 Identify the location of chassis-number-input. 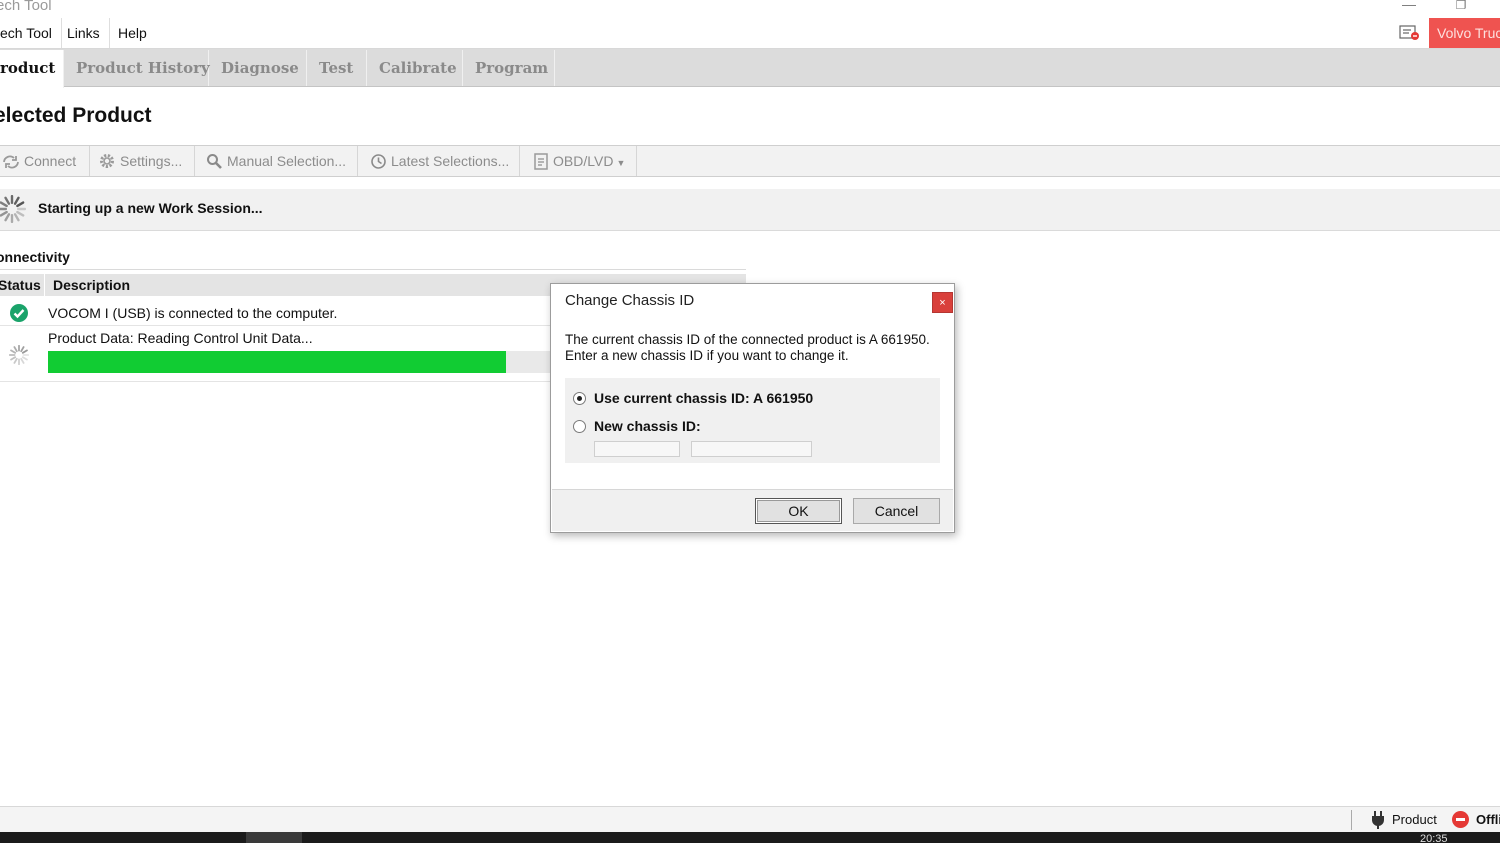
(751, 449).